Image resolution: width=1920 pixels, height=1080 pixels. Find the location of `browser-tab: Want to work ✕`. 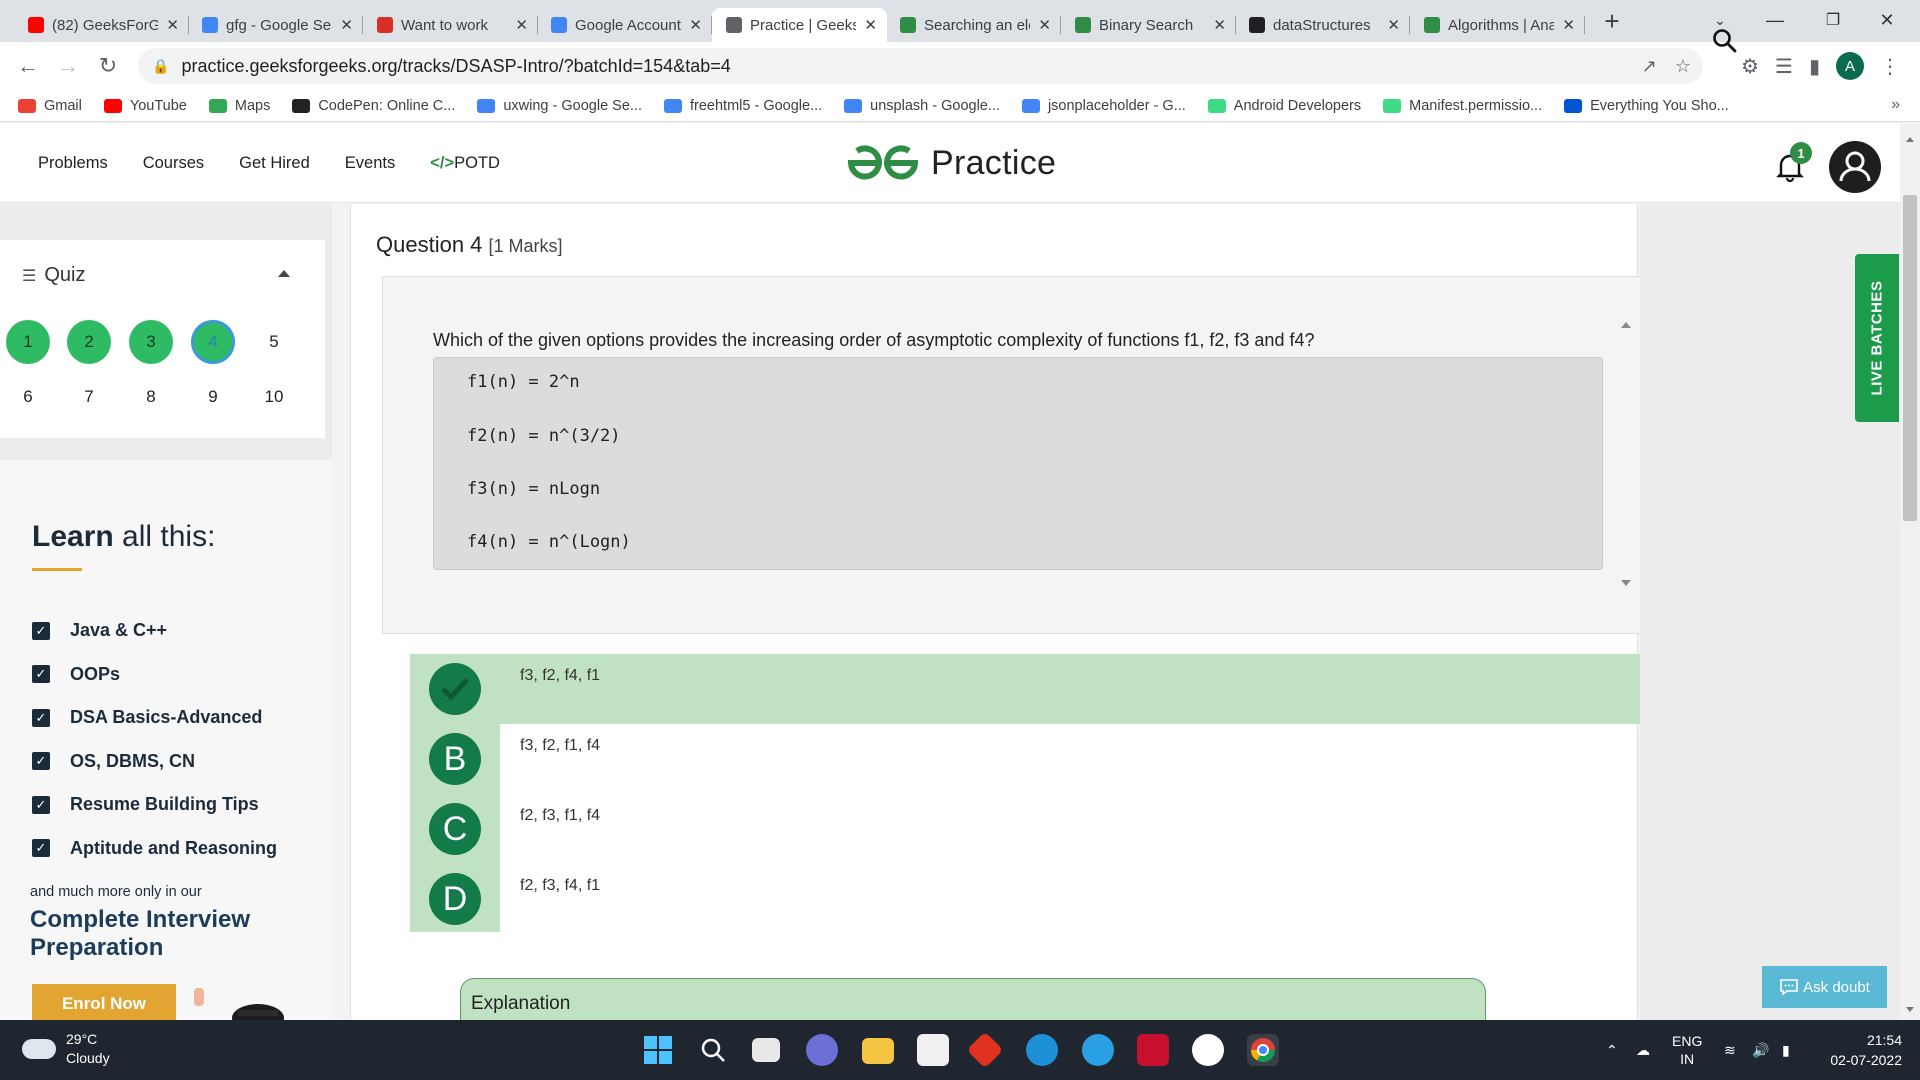

browser-tab: Want to work ✕ is located at coordinates (450, 25).